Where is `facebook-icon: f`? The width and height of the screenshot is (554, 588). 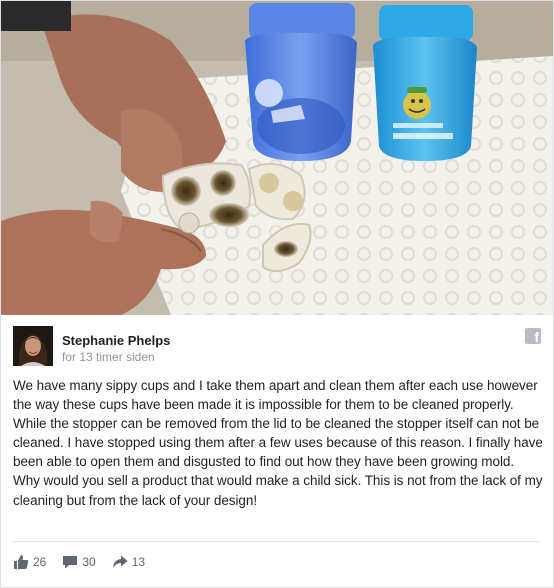
facebook-icon: f is located at coordinates (533, 336).